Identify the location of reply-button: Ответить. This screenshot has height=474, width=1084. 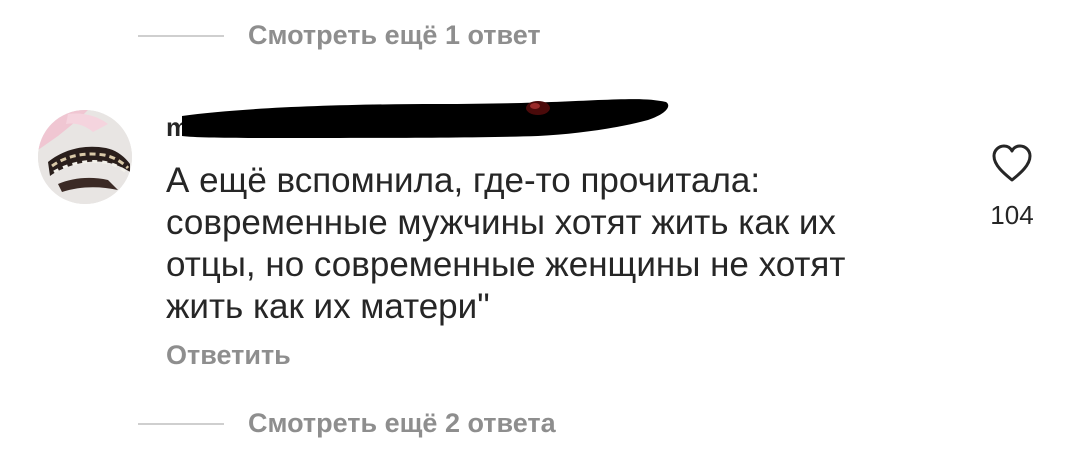
(228, 355).